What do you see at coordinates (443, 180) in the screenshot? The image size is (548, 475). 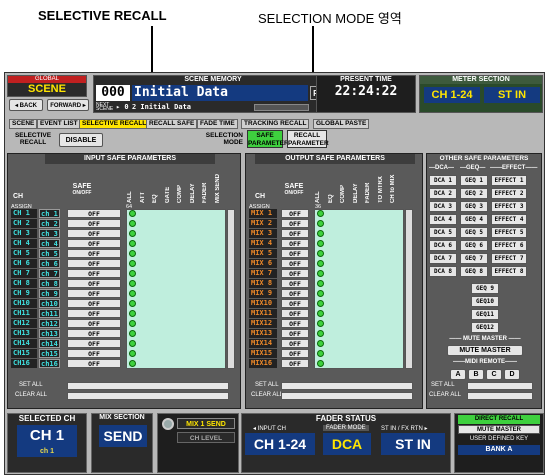 I see `other-dca-button: DCA 1` at bounding box center [443, 180].